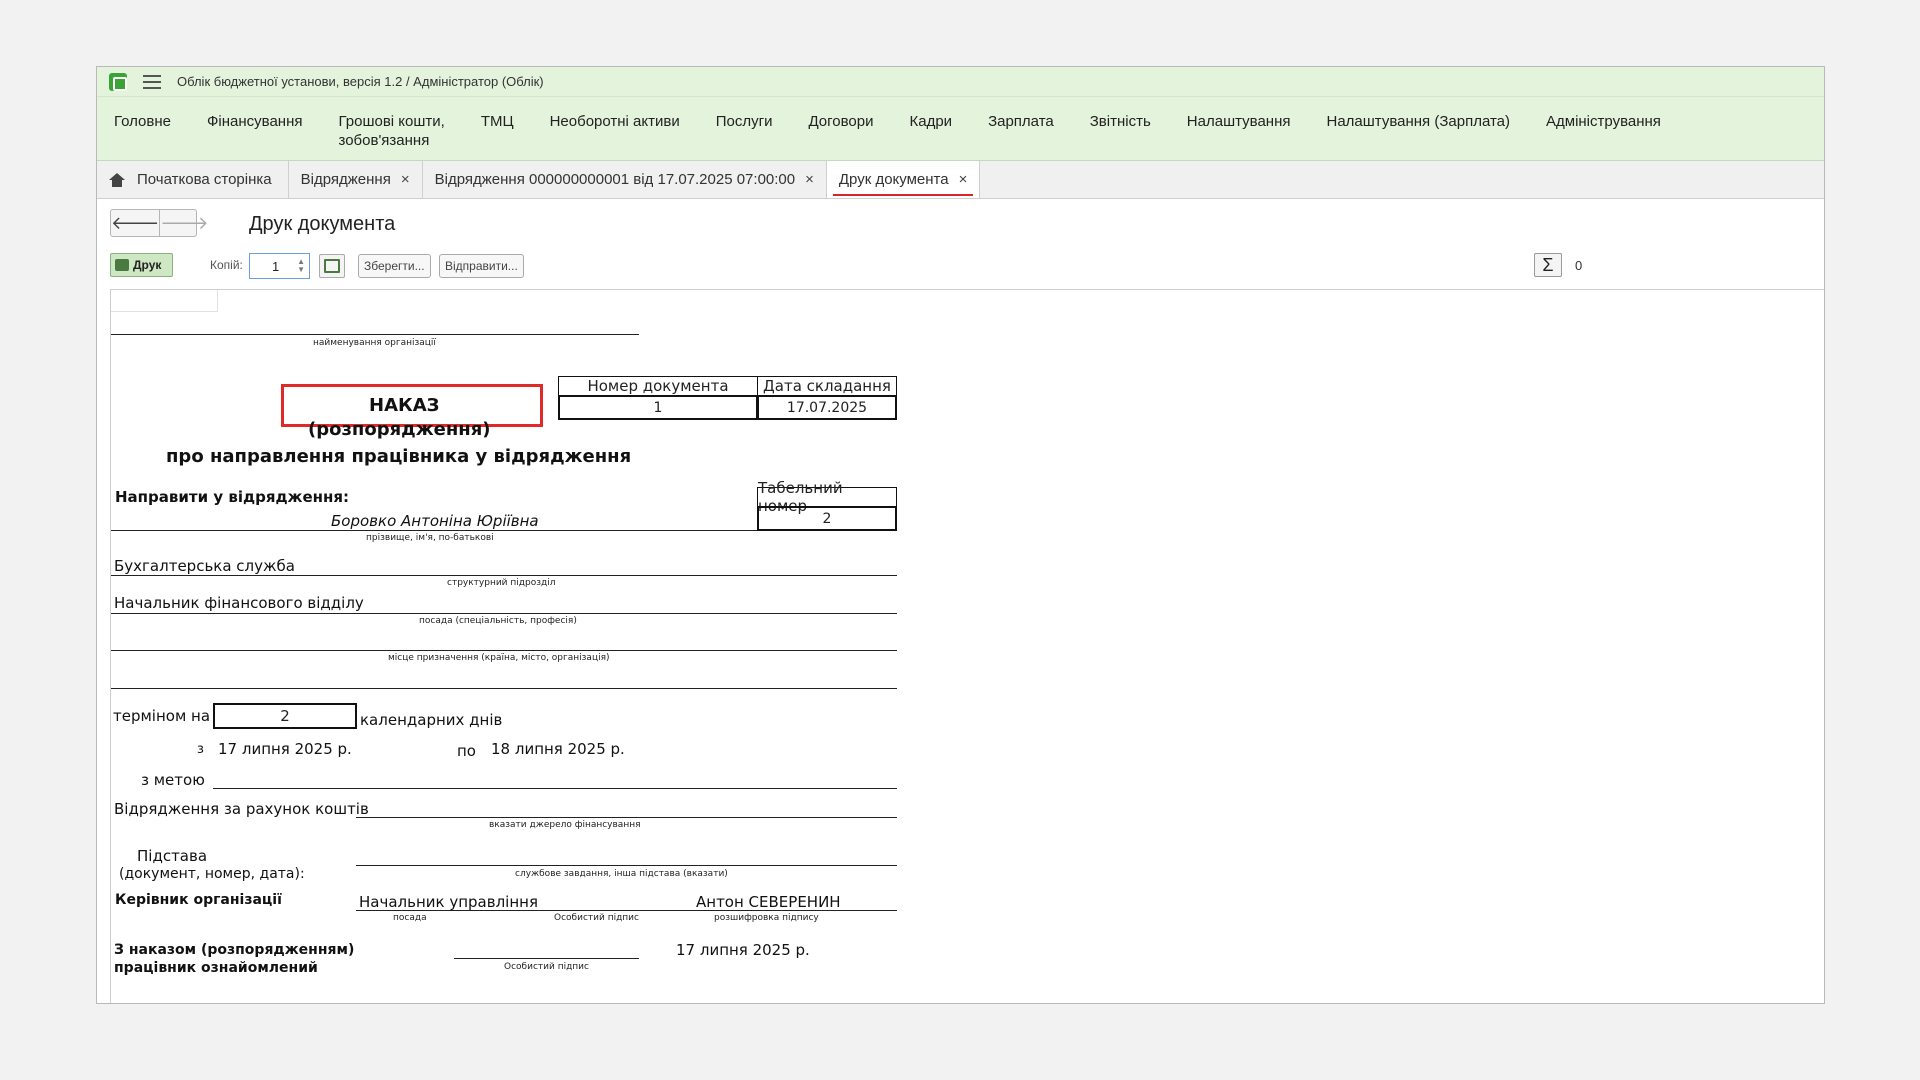  Describe the element at coordinates (399, 456) in the screenshot. I see `doc-subtitle-2: про направлення працівника у відрядження` at that location.